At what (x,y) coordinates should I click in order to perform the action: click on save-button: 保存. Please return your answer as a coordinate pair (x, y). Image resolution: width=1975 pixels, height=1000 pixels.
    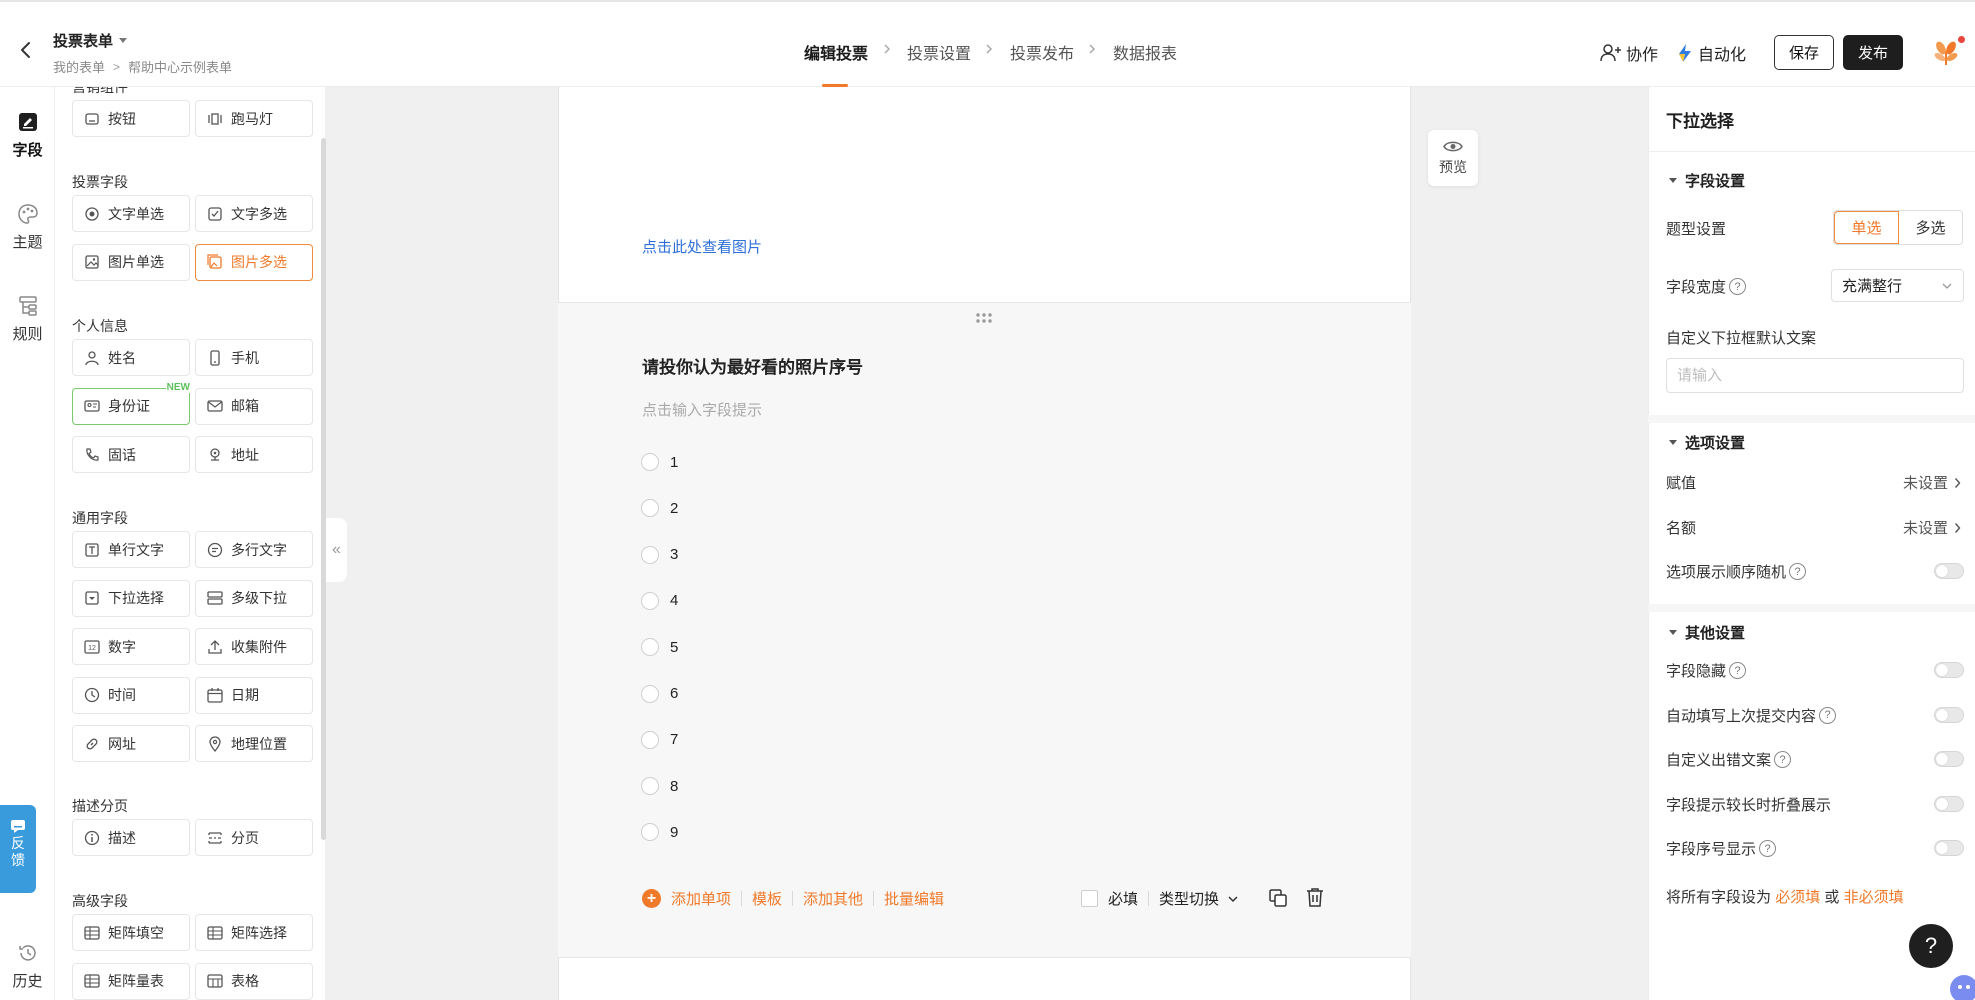
    Looking at the image, I should click on (1804, 52).